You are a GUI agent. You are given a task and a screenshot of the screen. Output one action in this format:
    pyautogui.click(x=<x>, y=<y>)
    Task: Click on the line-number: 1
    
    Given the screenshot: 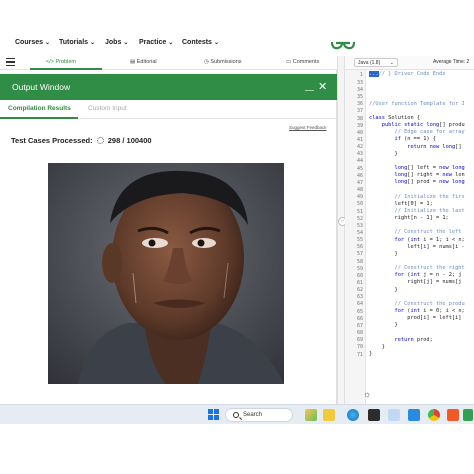 What is the action you would take?
    pyautogui.click(x=361, y=75)
    